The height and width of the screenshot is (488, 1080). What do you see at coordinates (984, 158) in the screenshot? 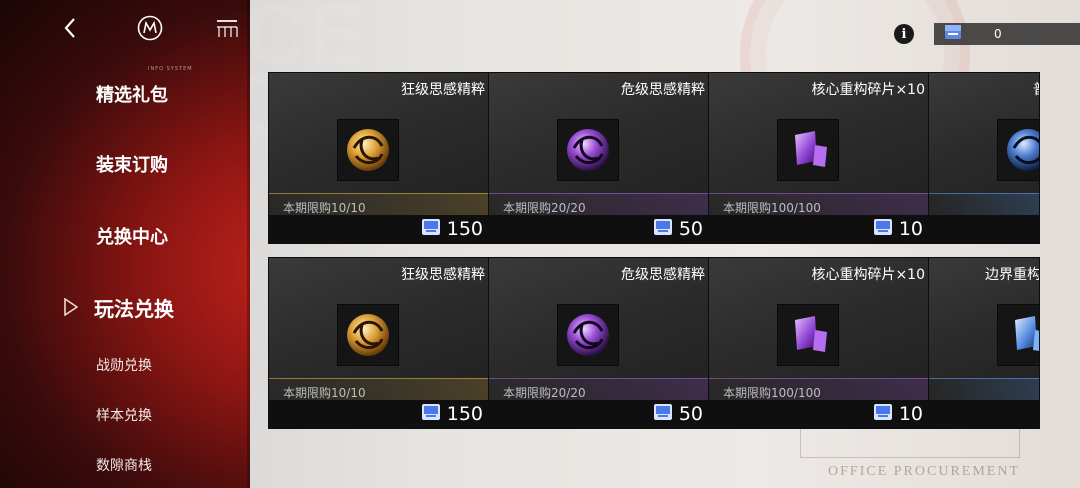
I see `shop-card: 普` at bounding box center [984, 158].